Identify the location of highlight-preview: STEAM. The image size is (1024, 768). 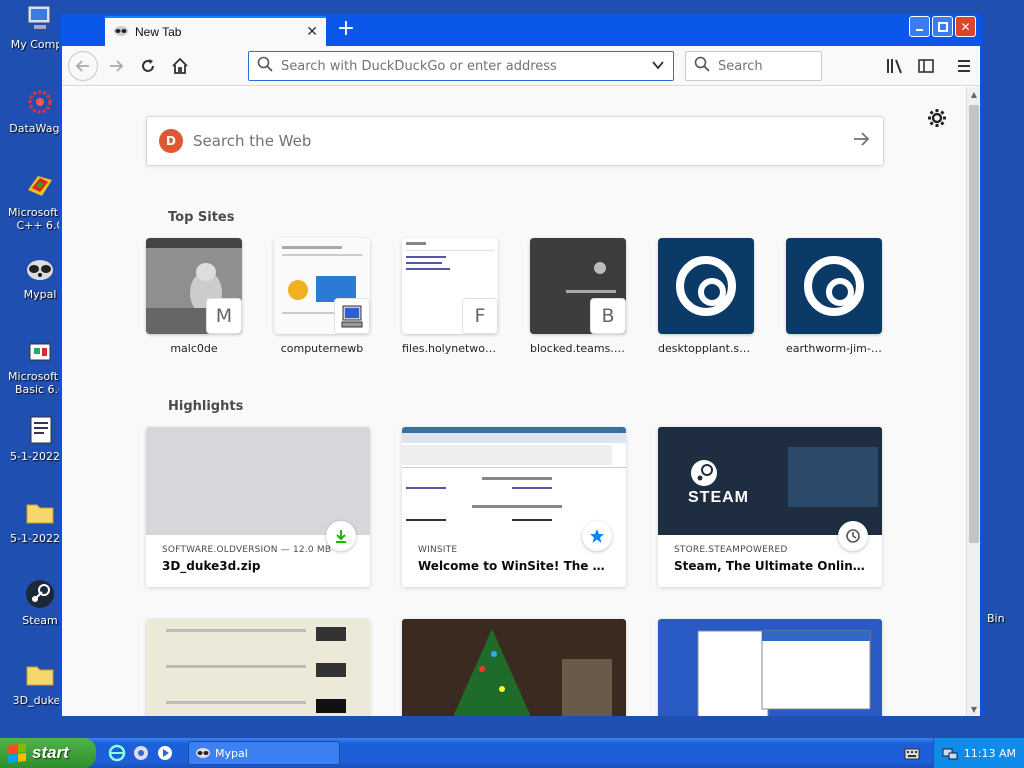
(770, 481).